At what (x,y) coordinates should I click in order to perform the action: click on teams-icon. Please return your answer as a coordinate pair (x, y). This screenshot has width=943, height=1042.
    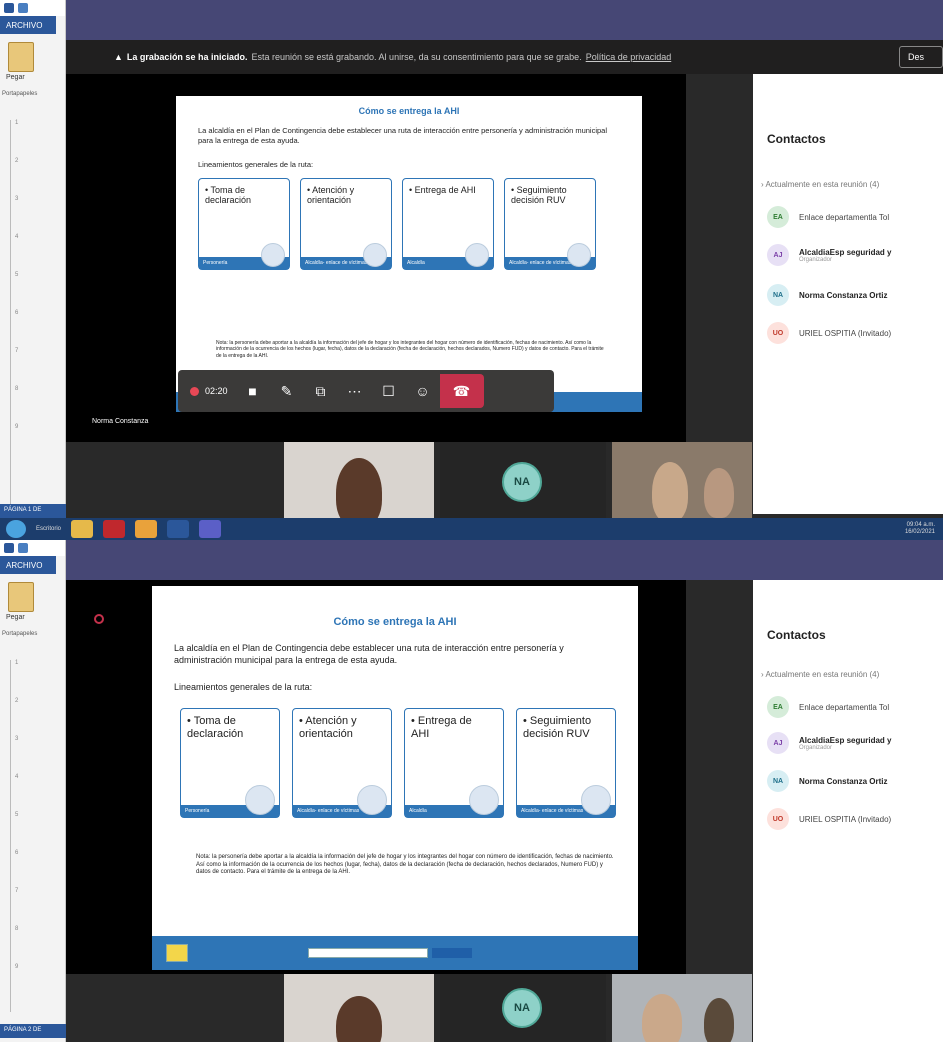
    Looking at the image, I should click on (210, 529).